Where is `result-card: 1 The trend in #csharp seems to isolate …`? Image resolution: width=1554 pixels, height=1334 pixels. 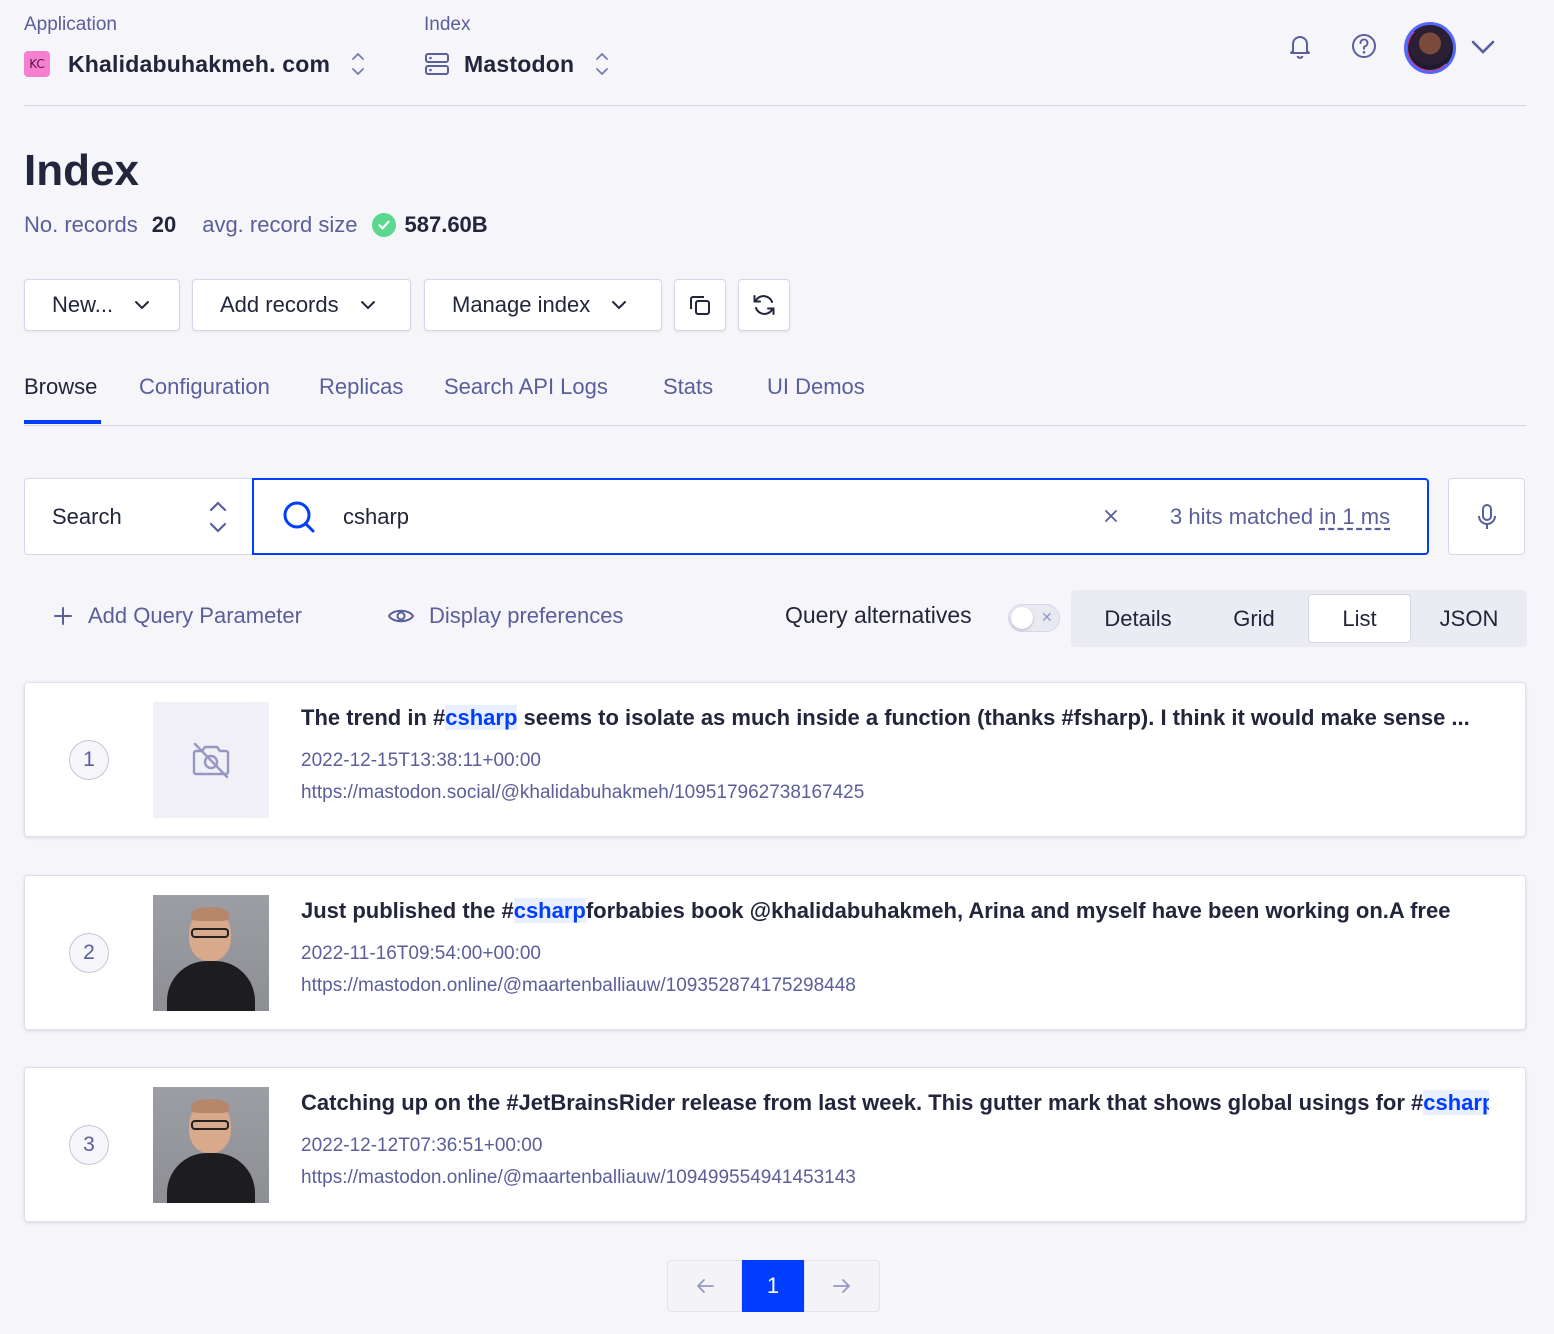
result-card: 1 The trend in #csharp seems to isolate … is located at coordinates (775, 759).